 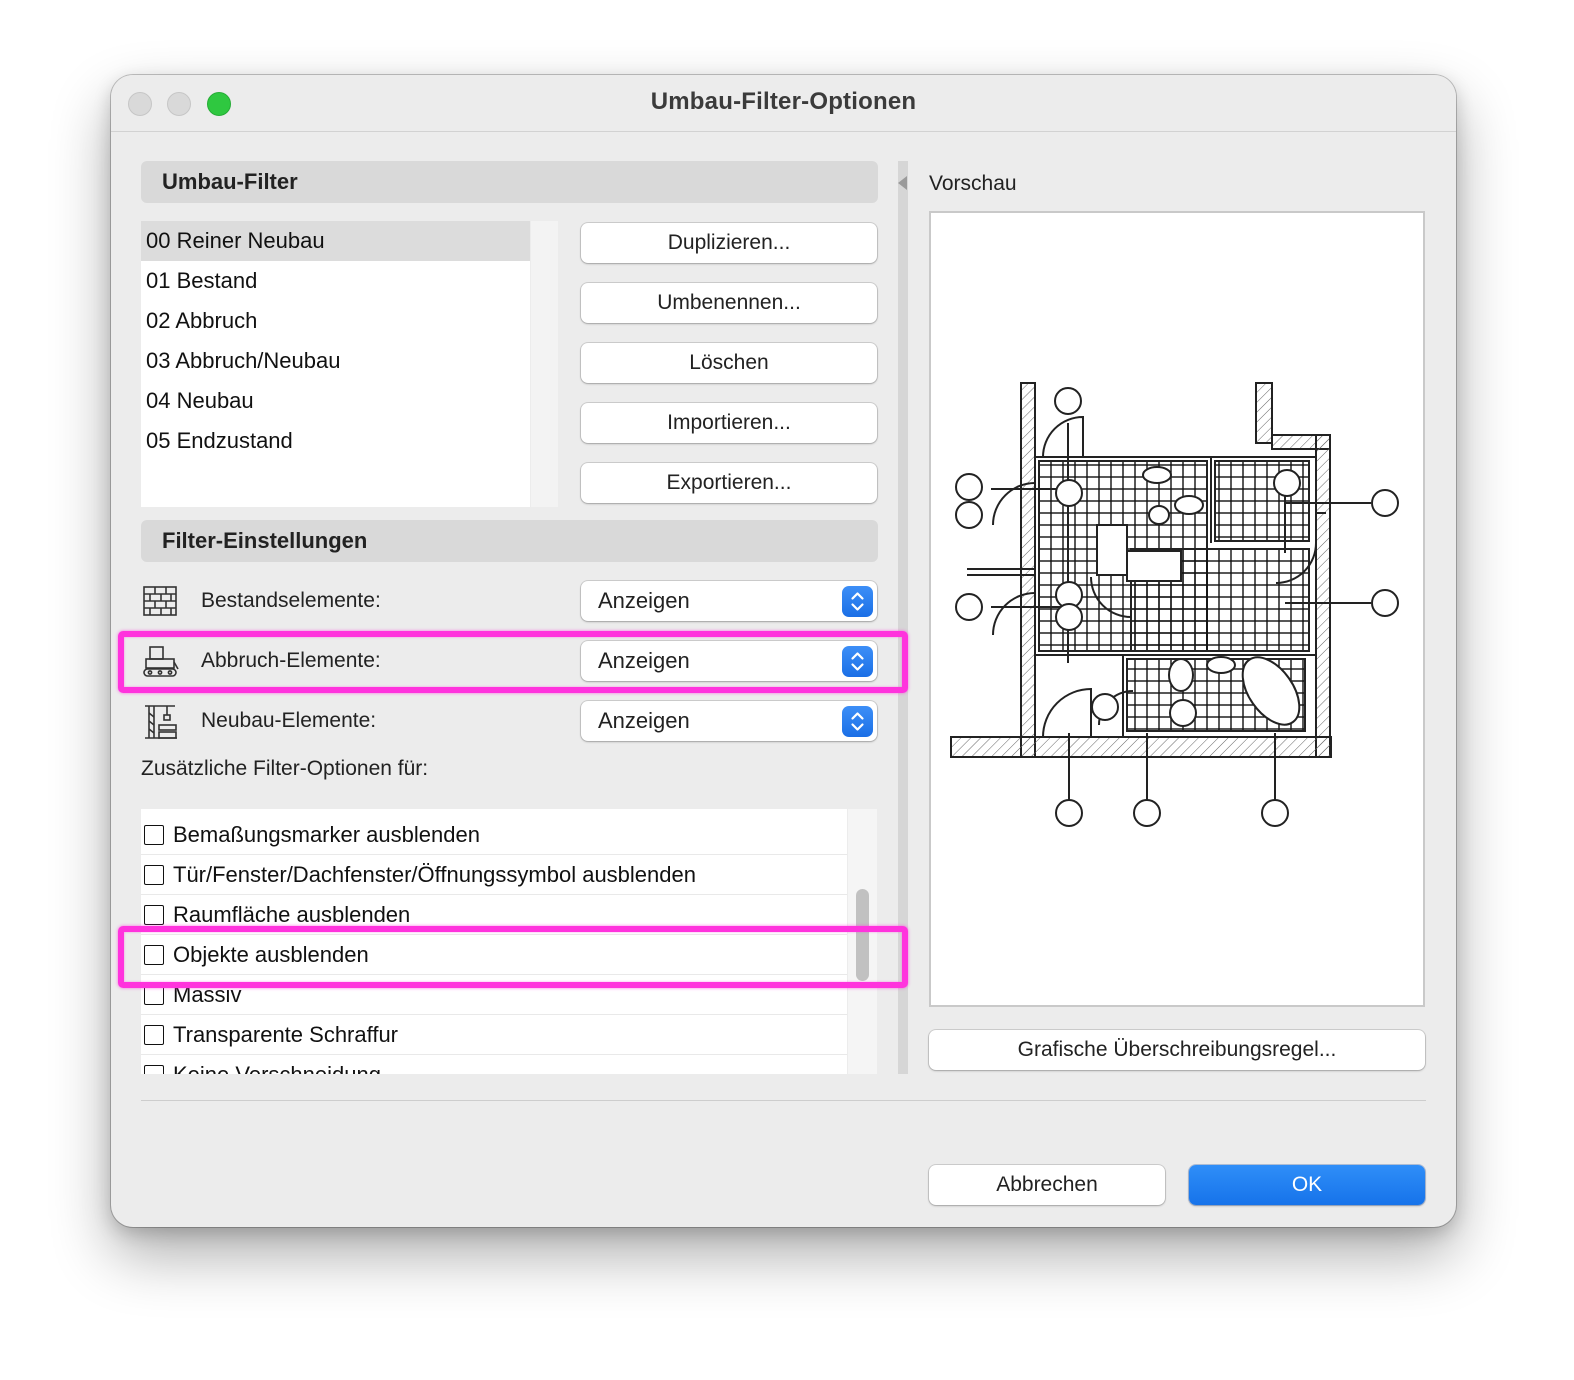 What do you see at coordinates (544, 364) in the screenshot?
I see `filter-list-scrollbar` at bounding box center [544, 364].